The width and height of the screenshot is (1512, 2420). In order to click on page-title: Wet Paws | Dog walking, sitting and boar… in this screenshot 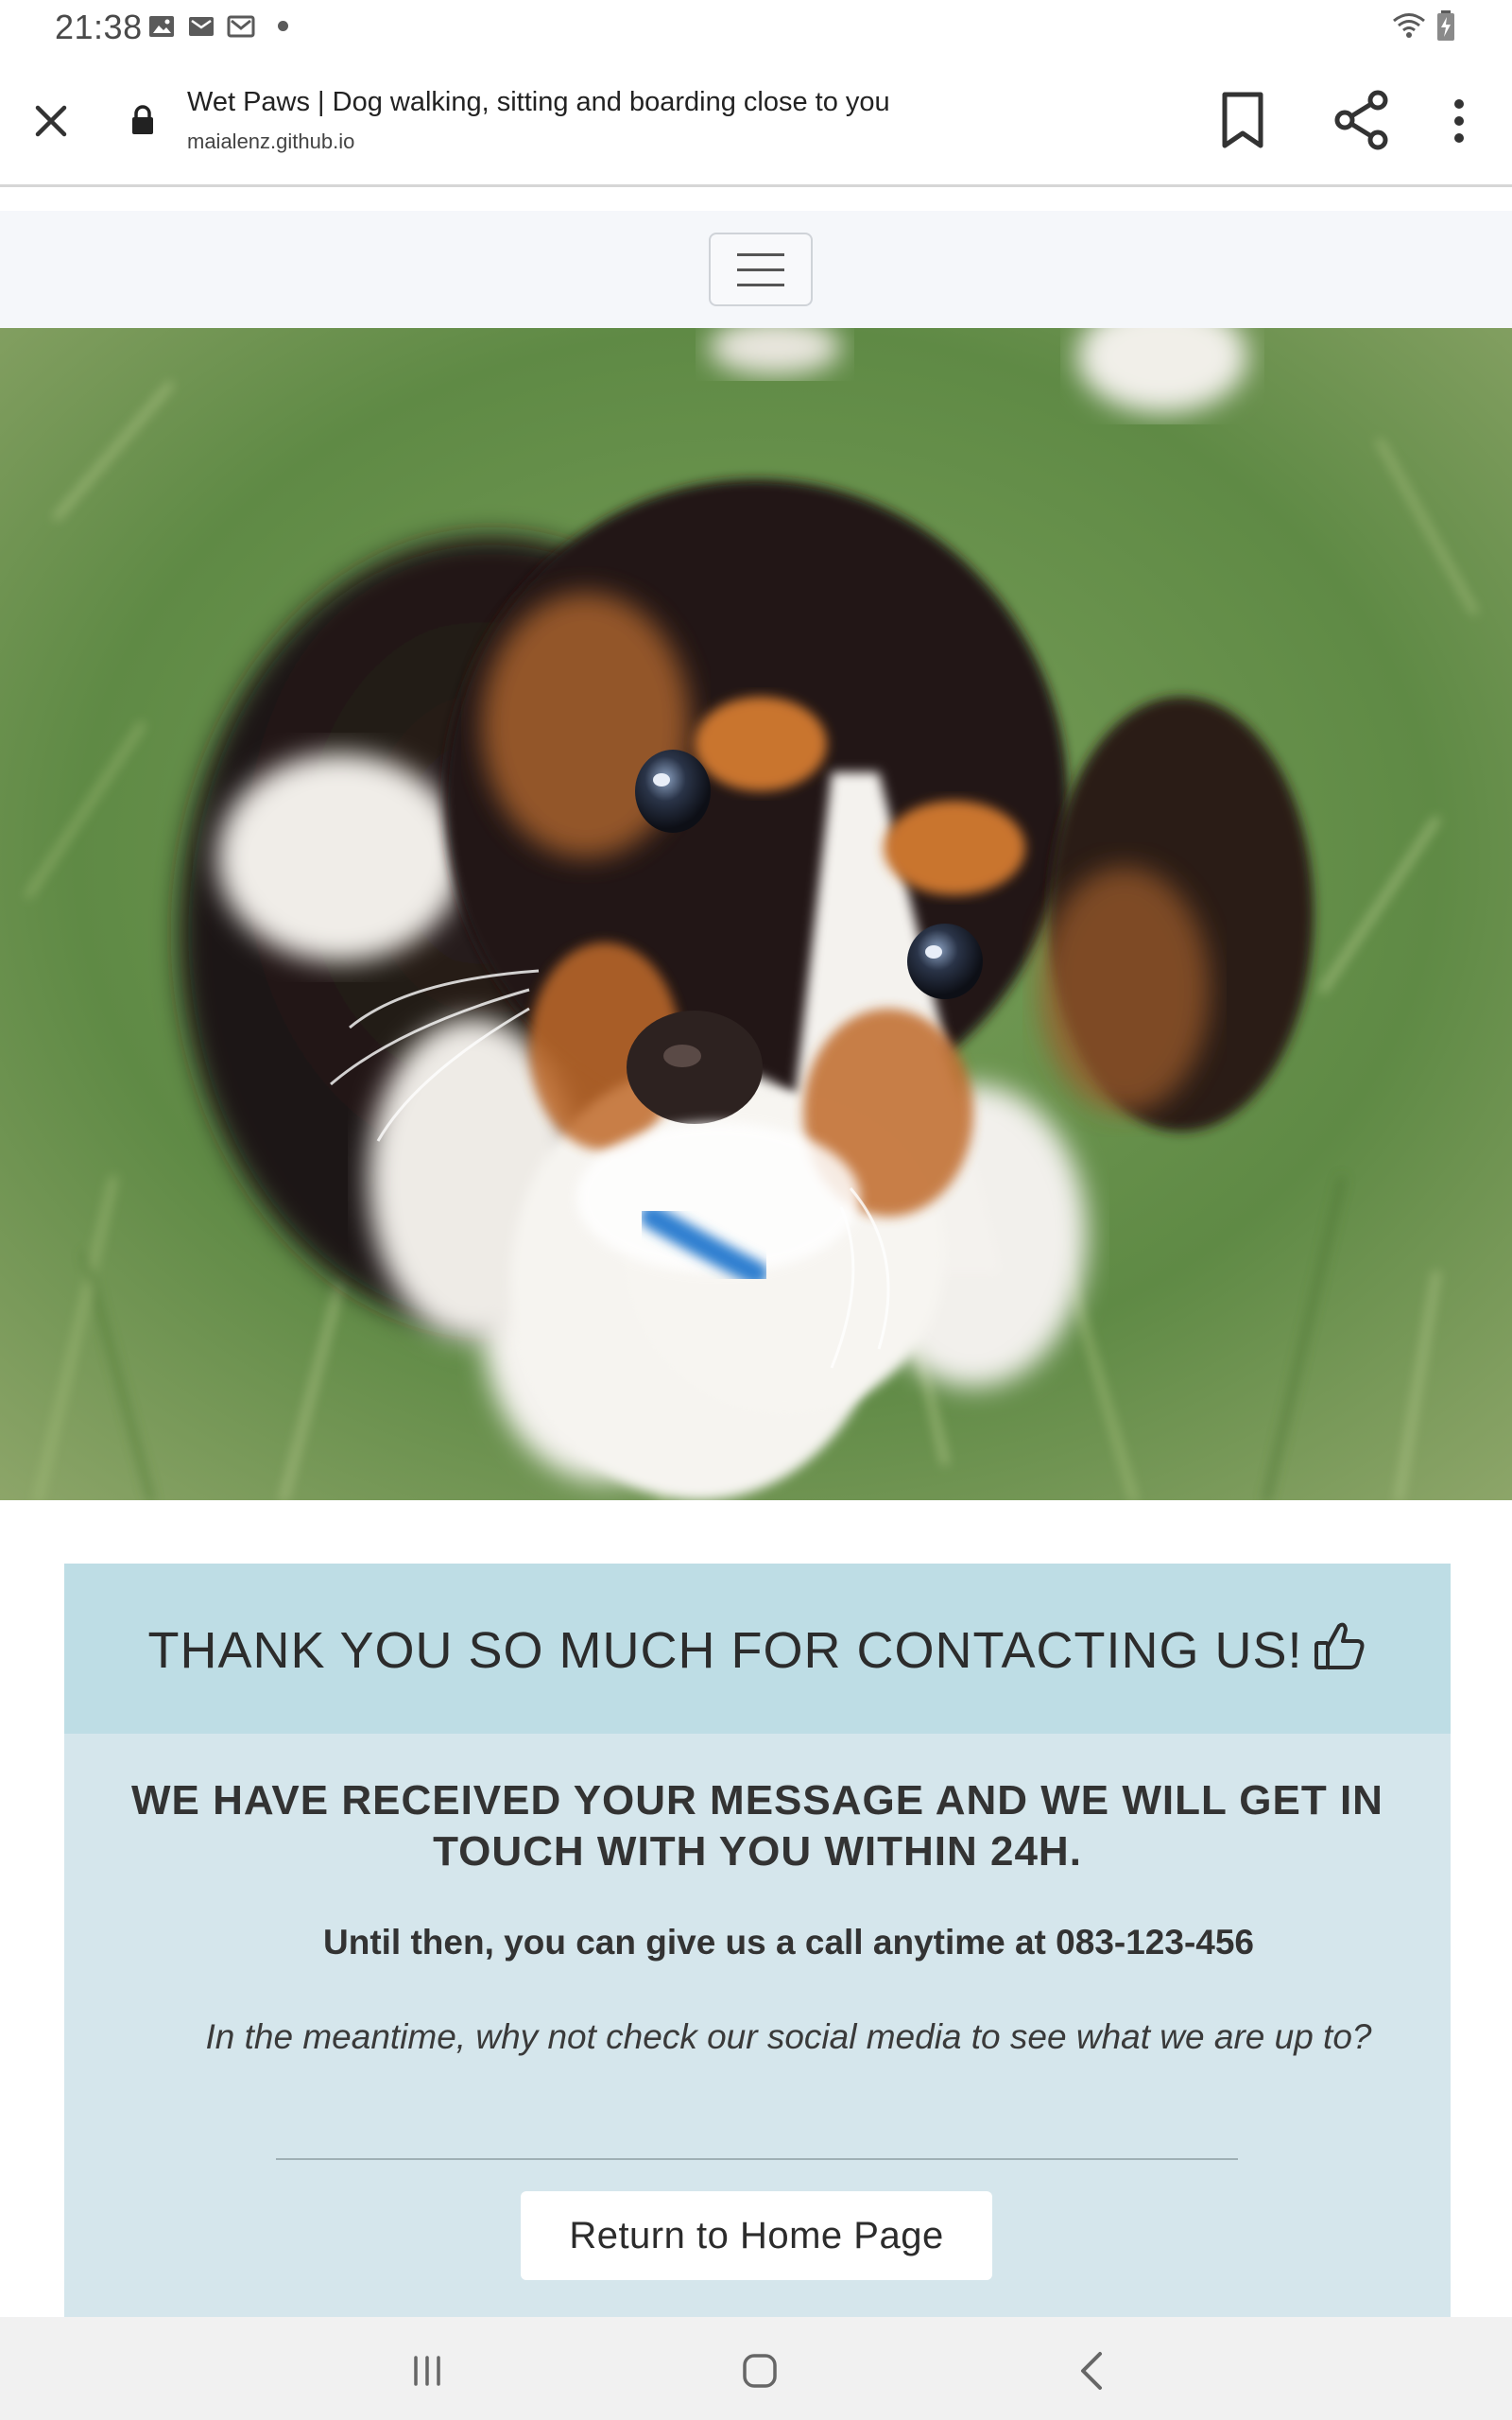, I will do `click(538, 102)`.